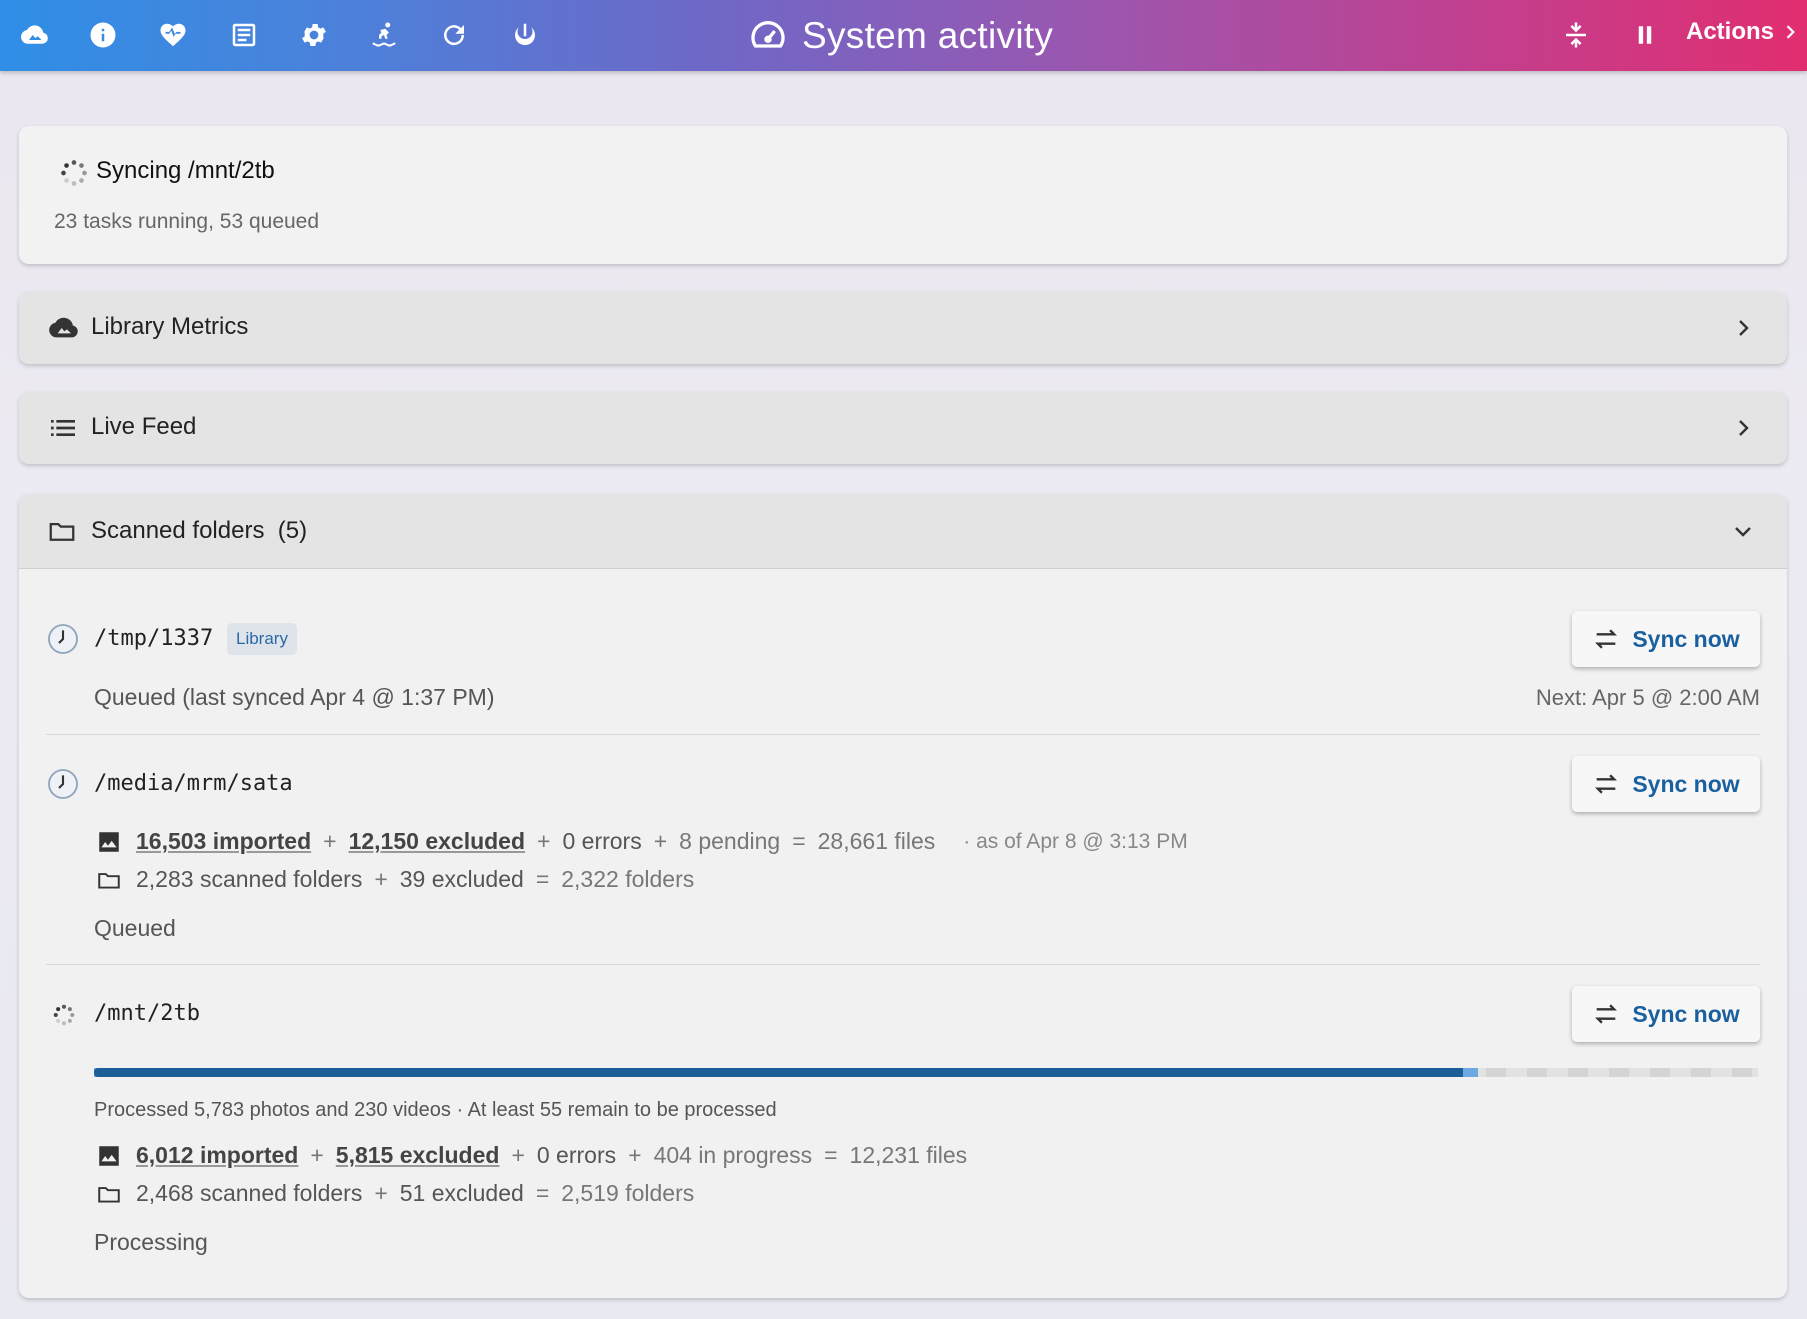 This screenshot has width=1807, height=1319. I want to click on live-feed-label: Live Feed, so click(144, 426).